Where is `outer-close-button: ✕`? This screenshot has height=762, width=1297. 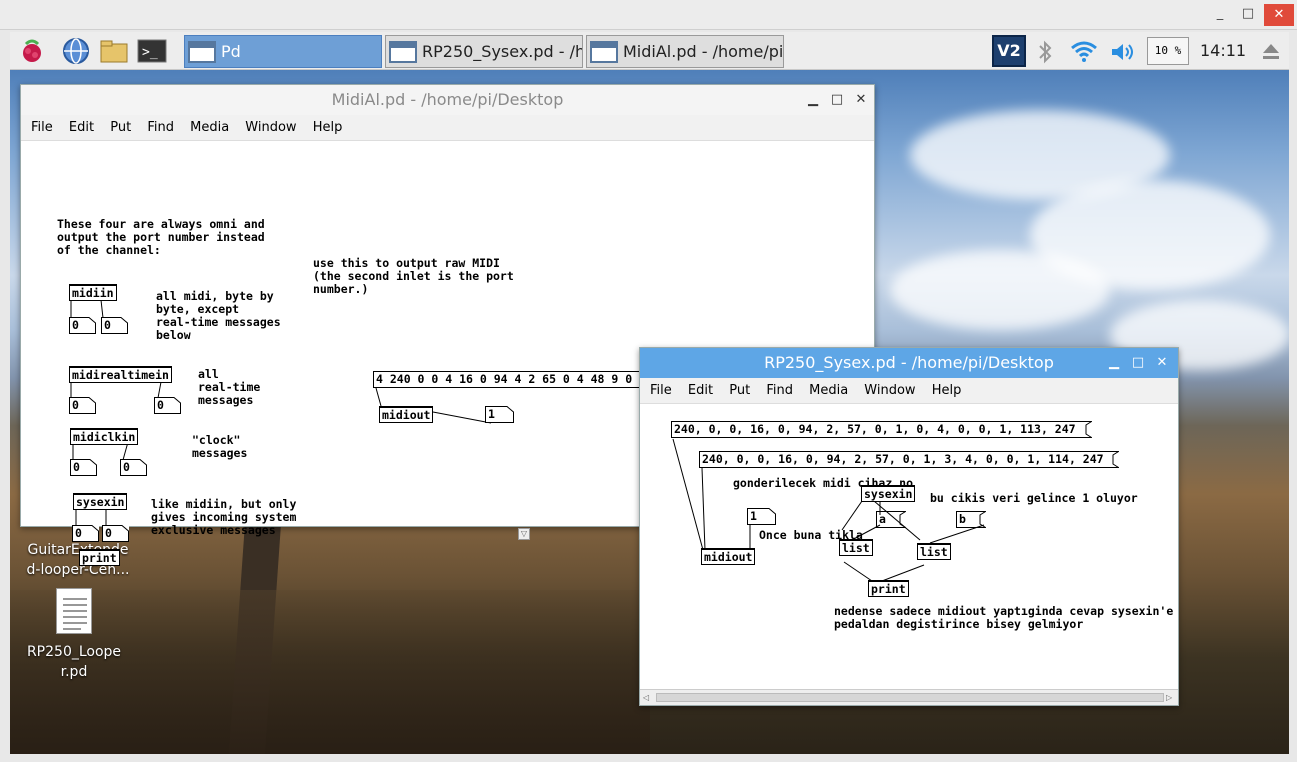 outer-close-button: ✕ is located at coordinates (1279, 15).